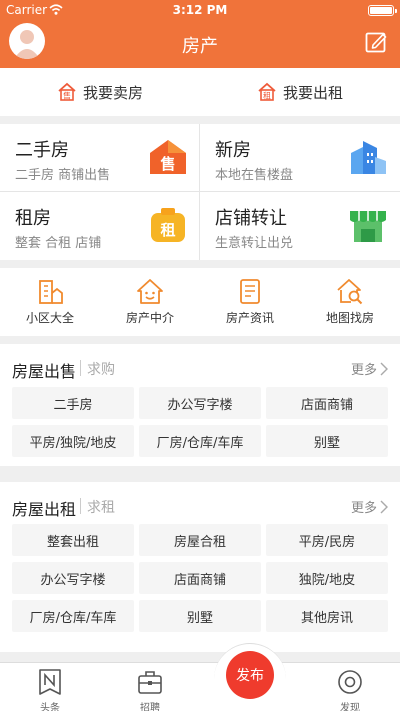 Image resolution: width=400 pixels, height=711 pixels. What do you see at coordinates (250, 675) in the screenshot?
I see `publish-button: 发布` at bounding box center [250, 675].